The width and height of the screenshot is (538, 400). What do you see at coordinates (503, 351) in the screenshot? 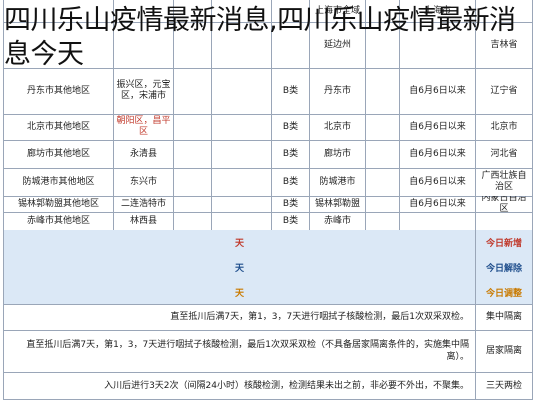
I see `rule-label: 居家隔离` at bounding box center [503, 351].